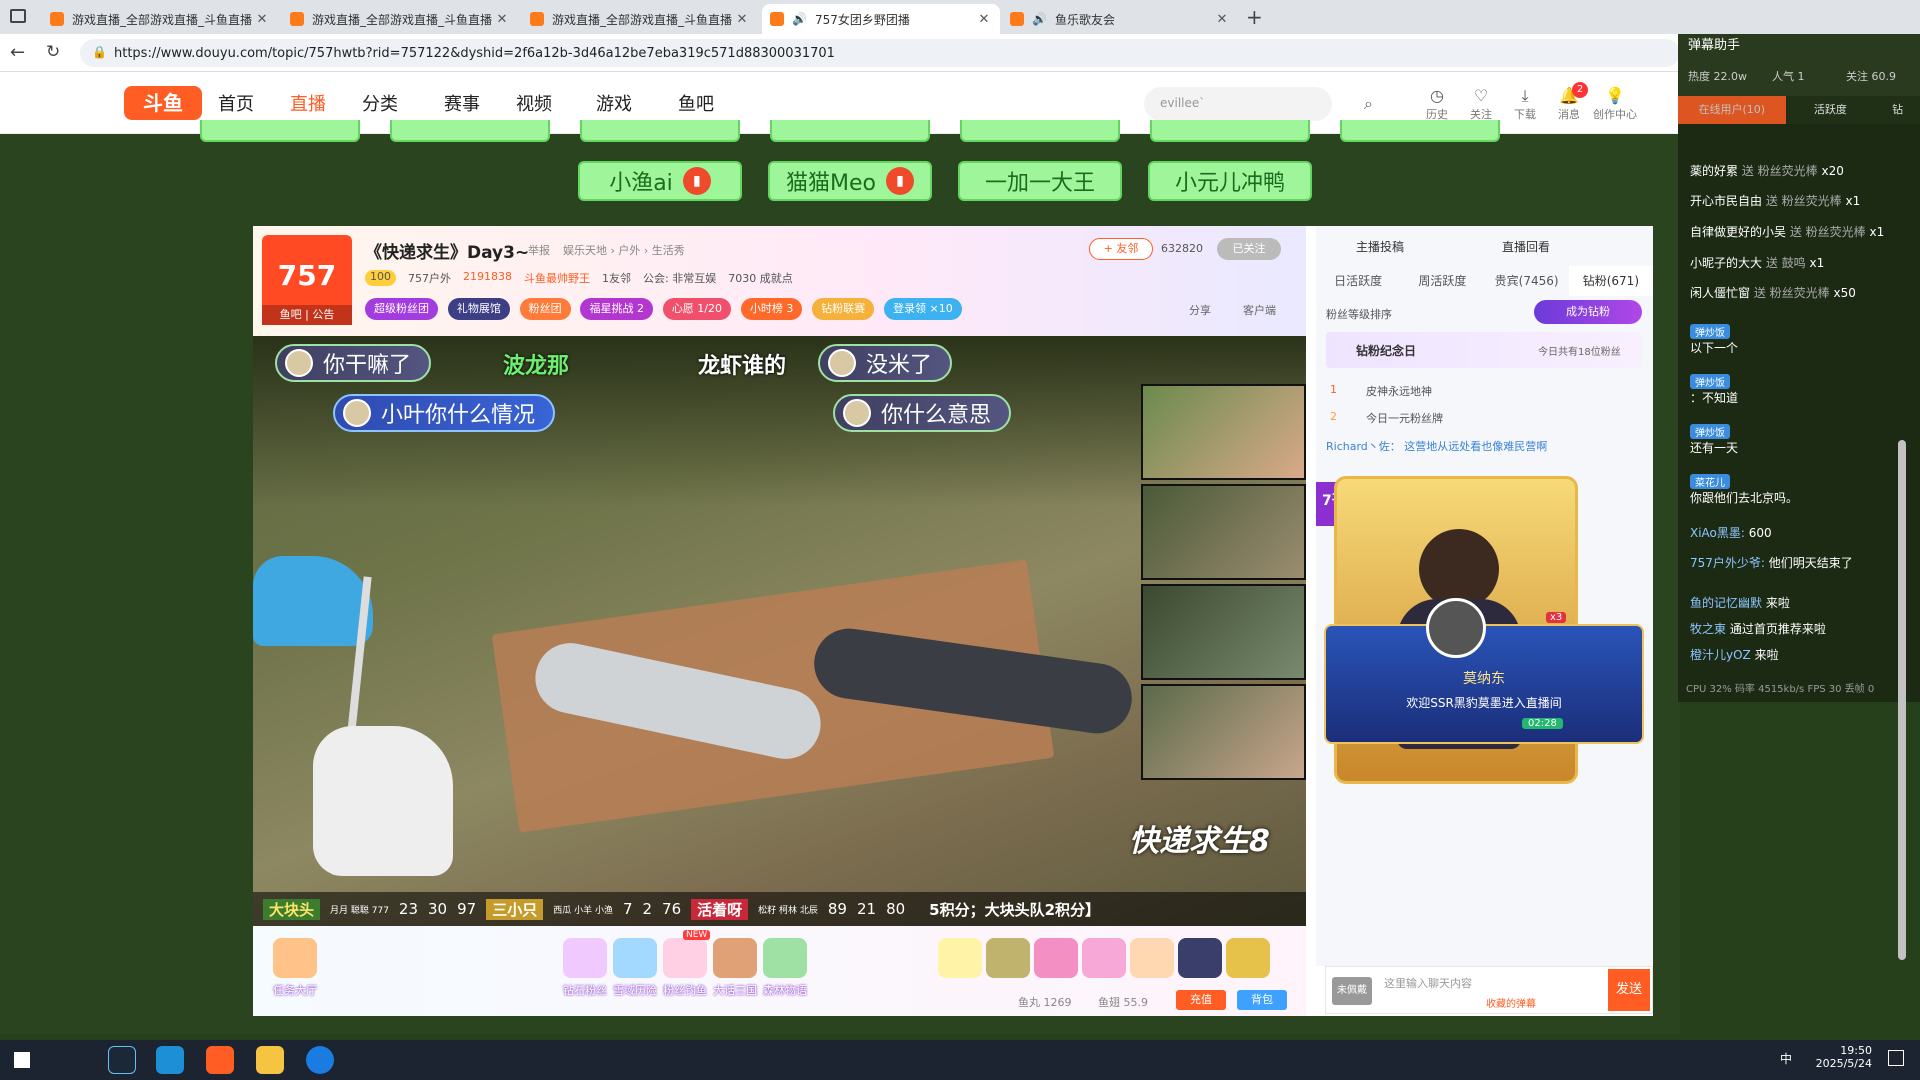  What do you see at coordinates (1200, 310) in the screenshot?
I see `share-link: 分享` at bounding box center [1200, 310].